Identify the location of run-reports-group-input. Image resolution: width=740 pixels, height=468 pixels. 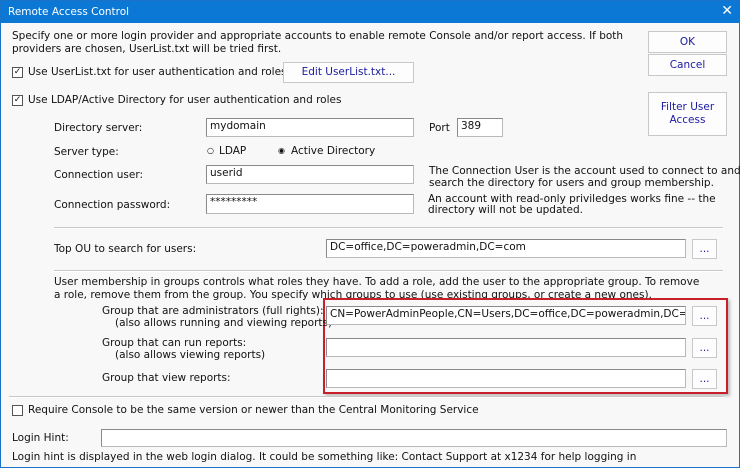
(506, 347).